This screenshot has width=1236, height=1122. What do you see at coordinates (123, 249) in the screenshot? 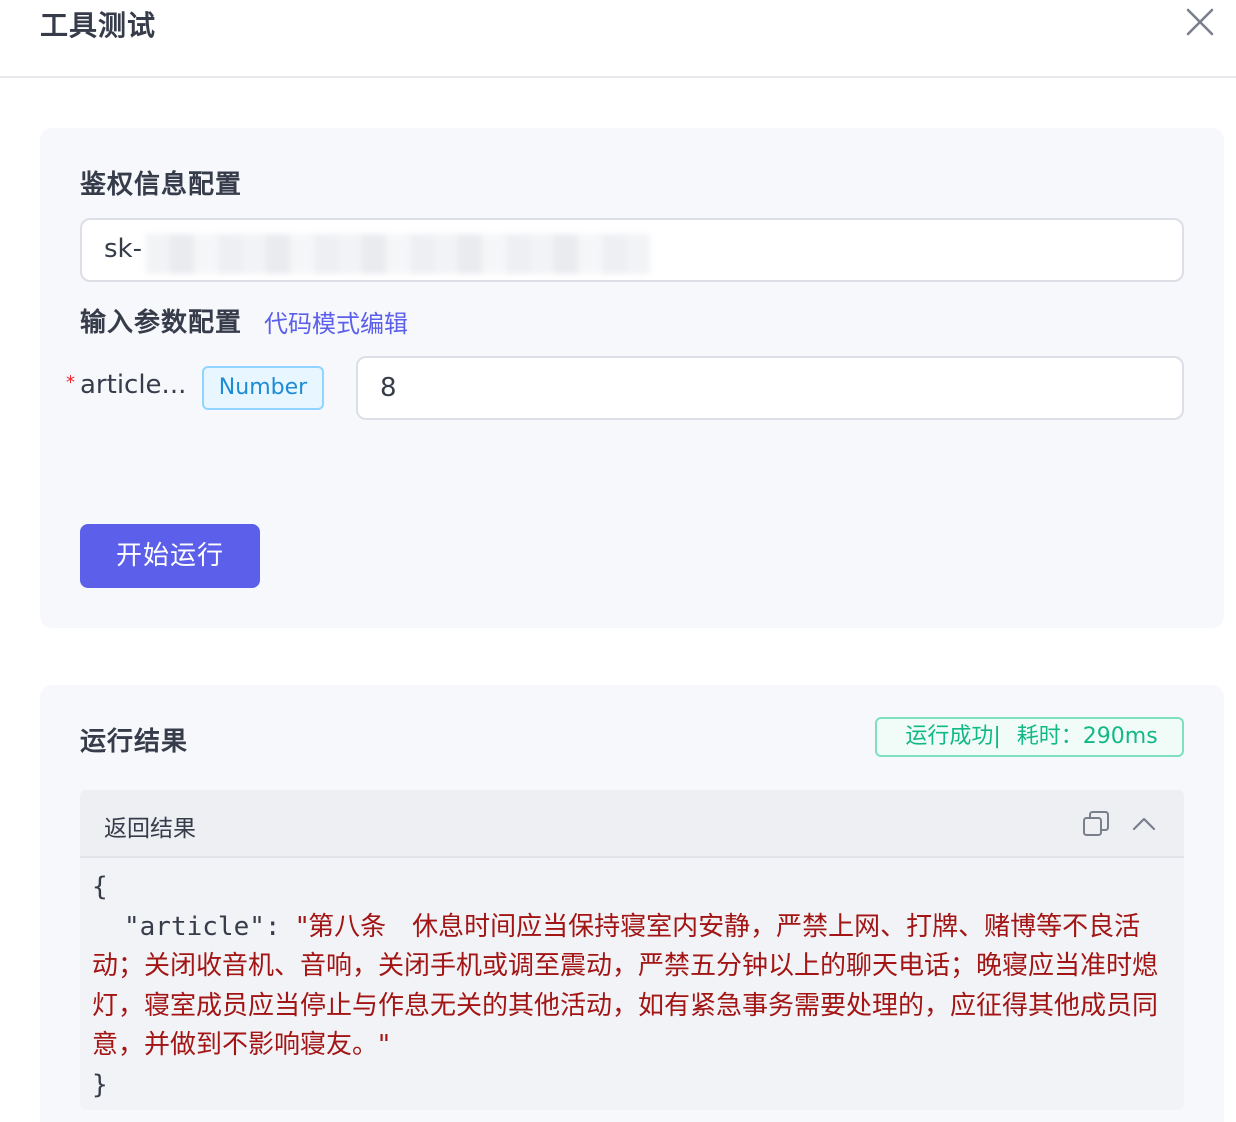
I see `auth-key-prefix: sk-` at bounding box center [123, 249].